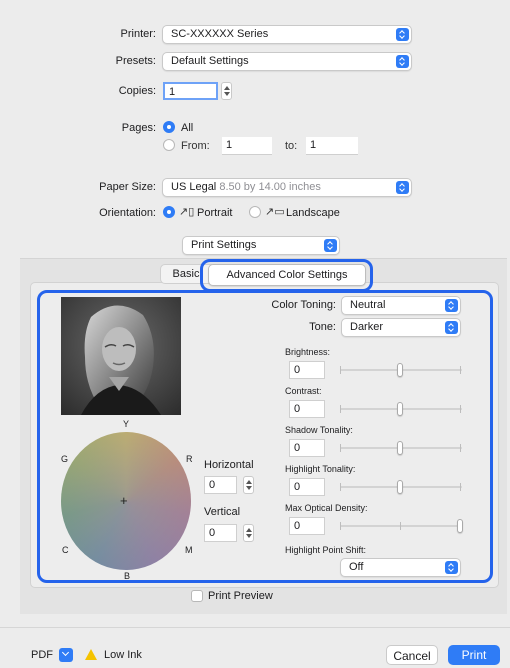 This screenshot has width=510, height=668. What do you see at coordinates (224, 245) in the screenshot?
I see `section-select-value: Print Settings` at bounding box center [224, 245].